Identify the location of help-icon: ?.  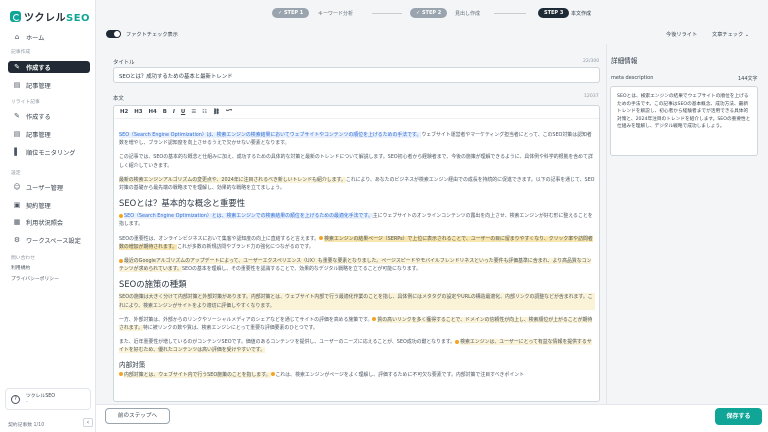
(15, 399).